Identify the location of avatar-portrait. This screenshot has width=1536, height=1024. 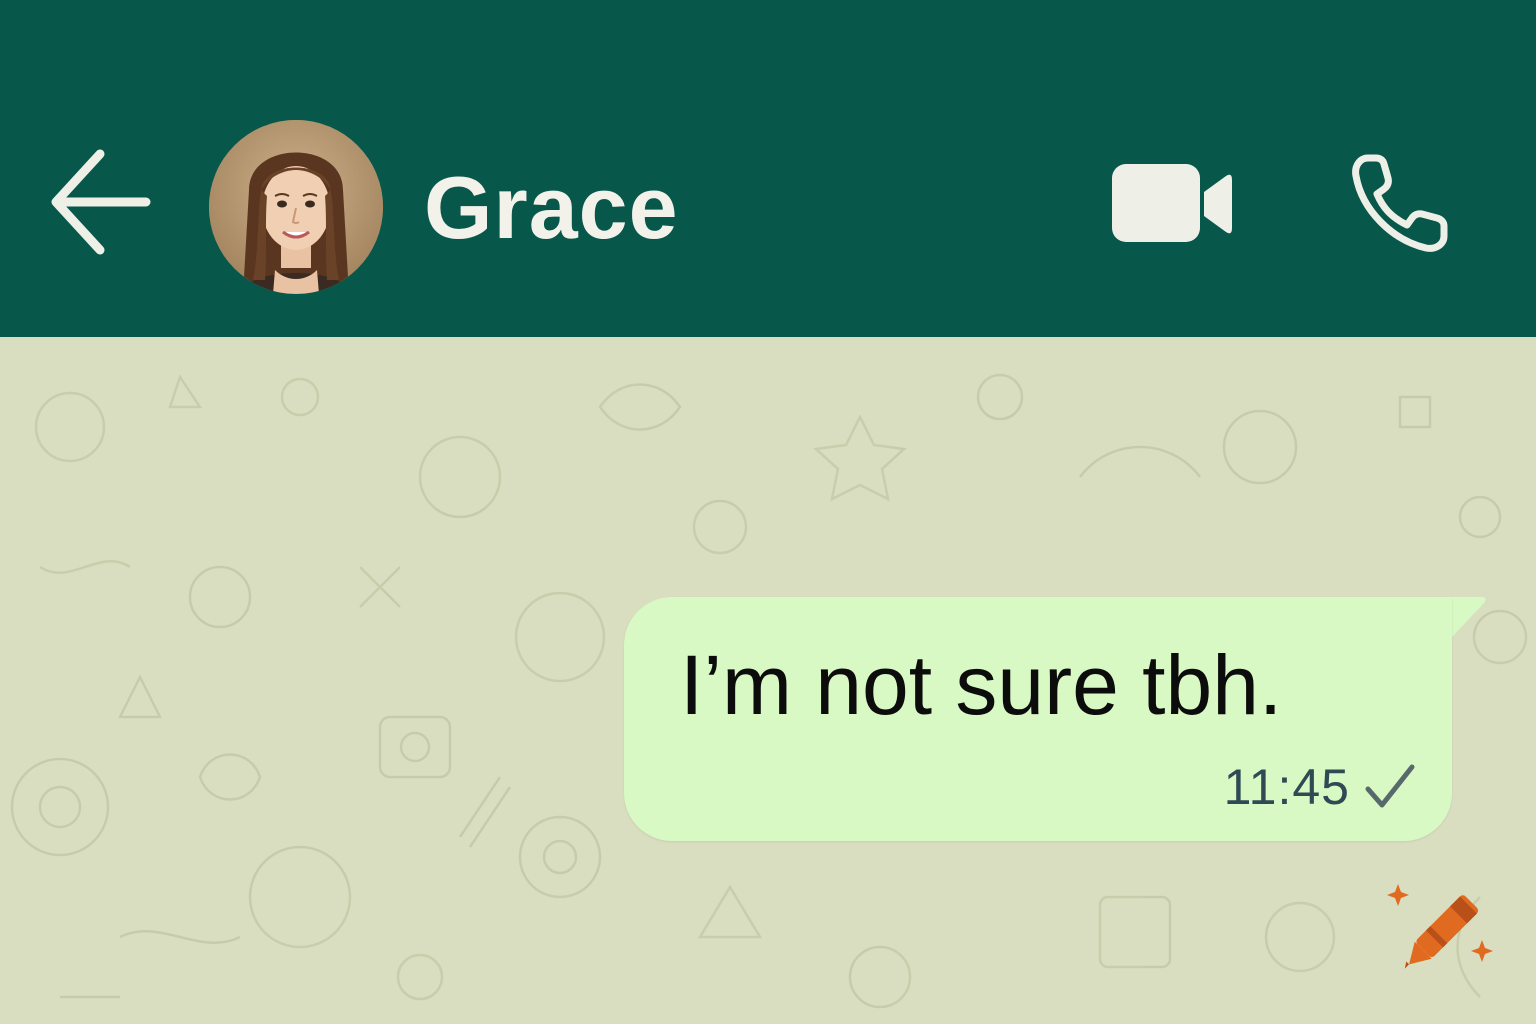
(296, 207).